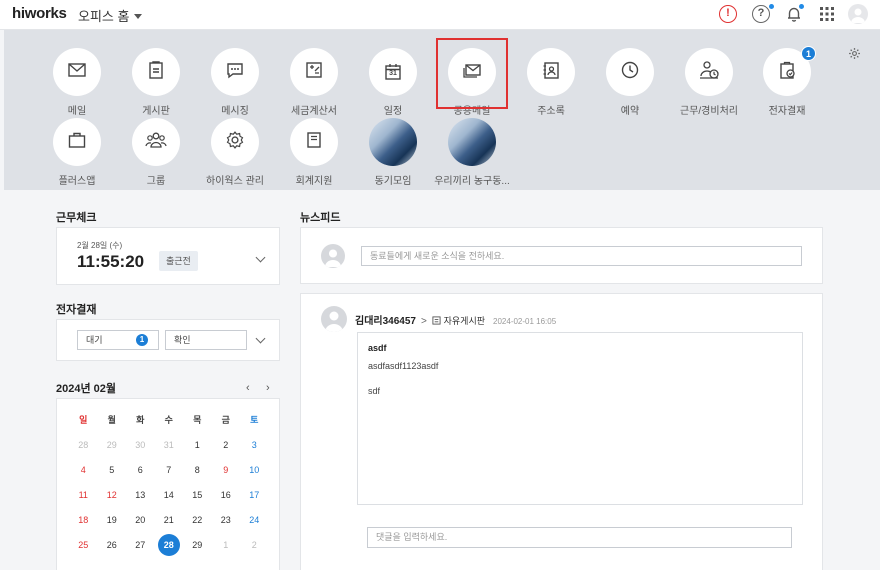 This screenshot has height=570, width=880. I want to click on help-icon: ?, so click(761, 14).